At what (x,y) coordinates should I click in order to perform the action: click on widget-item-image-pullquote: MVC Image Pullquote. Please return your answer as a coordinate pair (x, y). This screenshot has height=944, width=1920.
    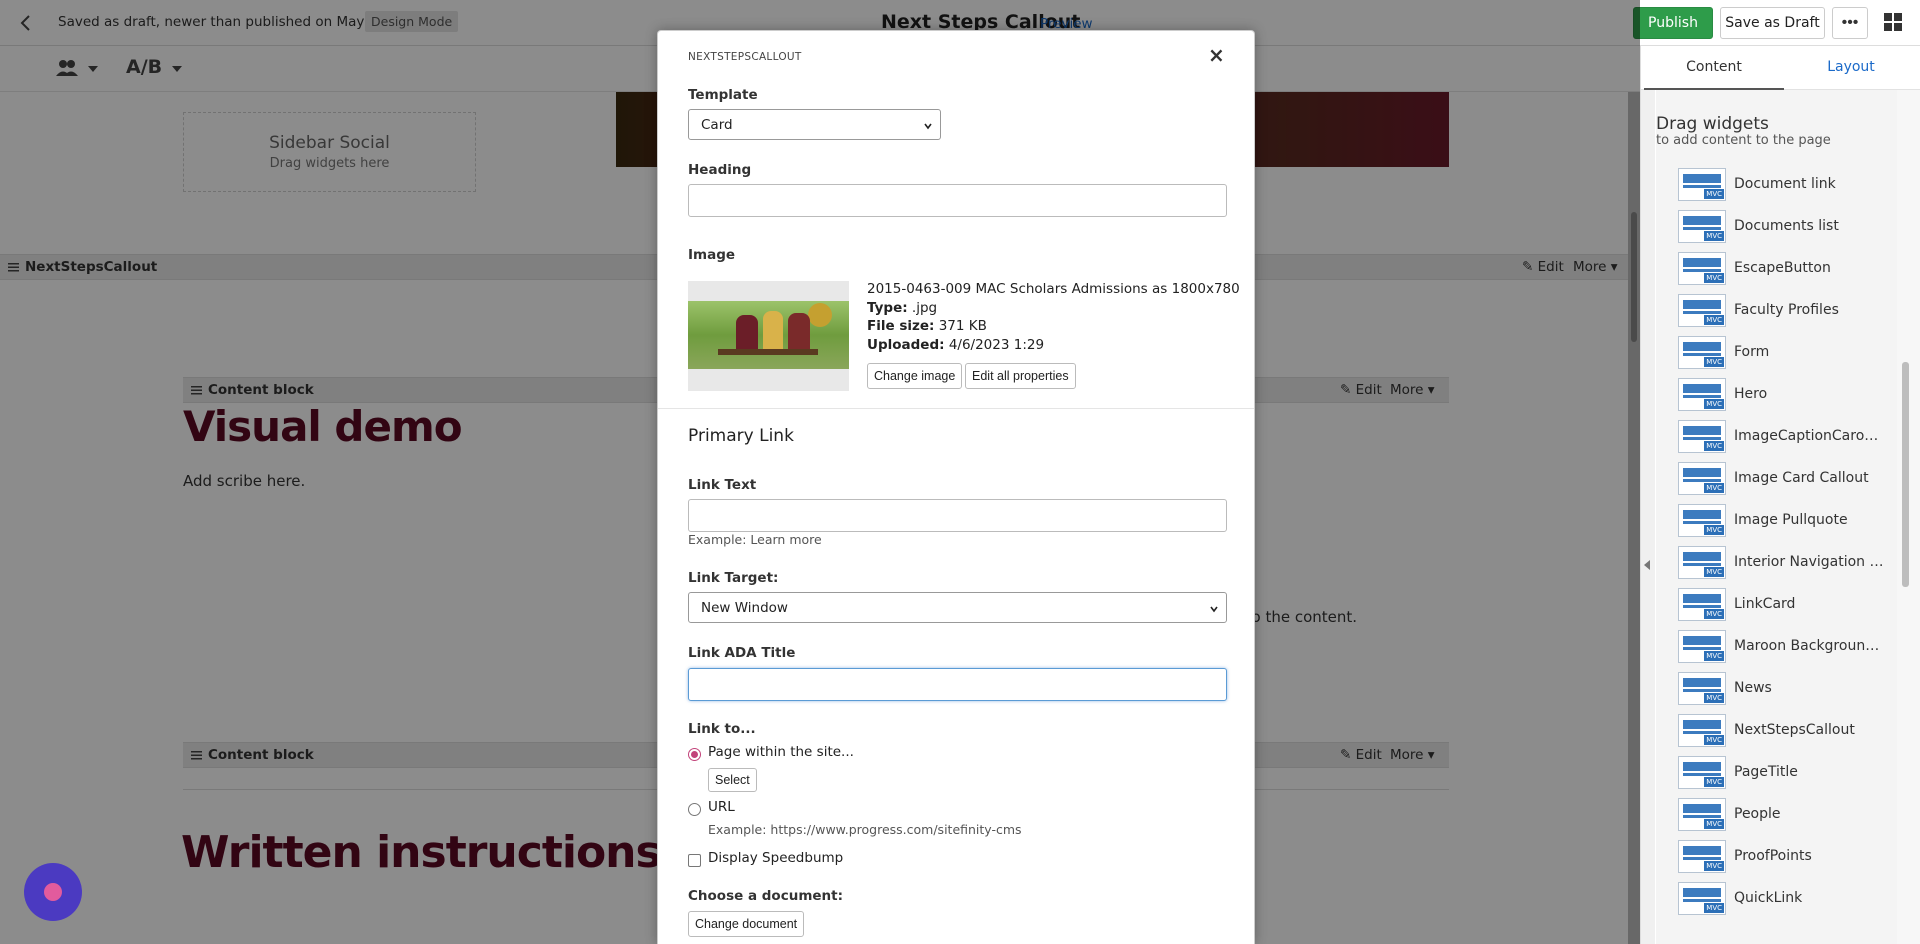
    Looking at the image, I should click on (1788, 524).